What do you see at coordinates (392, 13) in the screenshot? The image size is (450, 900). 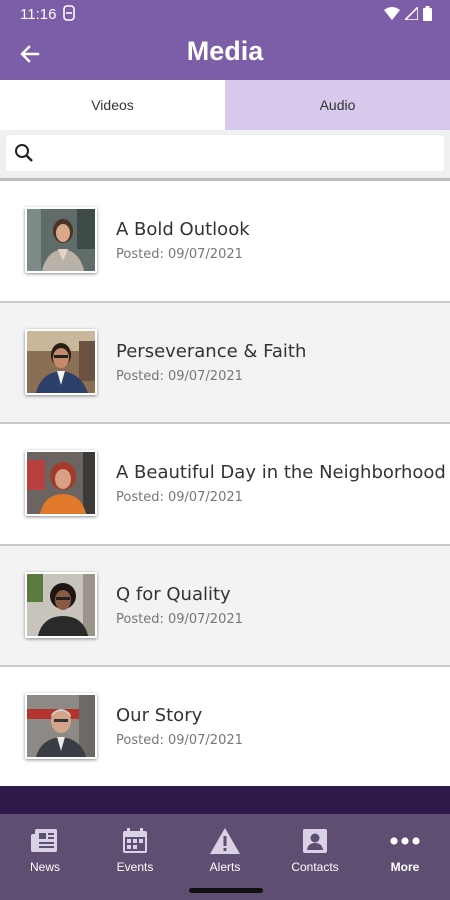 I see `wifi-icon` at bounding box center [392, 13].